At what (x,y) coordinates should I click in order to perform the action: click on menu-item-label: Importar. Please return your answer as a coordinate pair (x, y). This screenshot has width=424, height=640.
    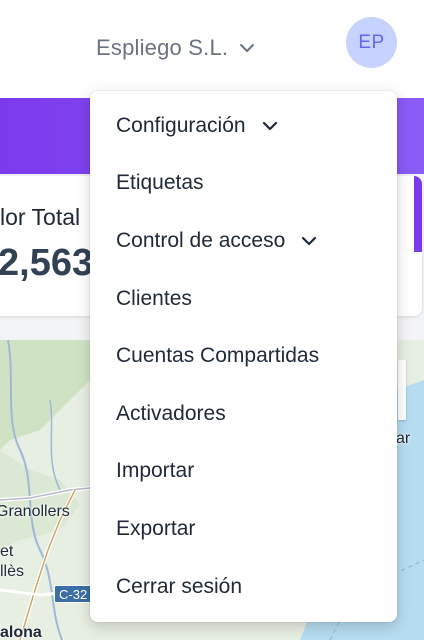
    Looking at the image, I should click on (155, 471).